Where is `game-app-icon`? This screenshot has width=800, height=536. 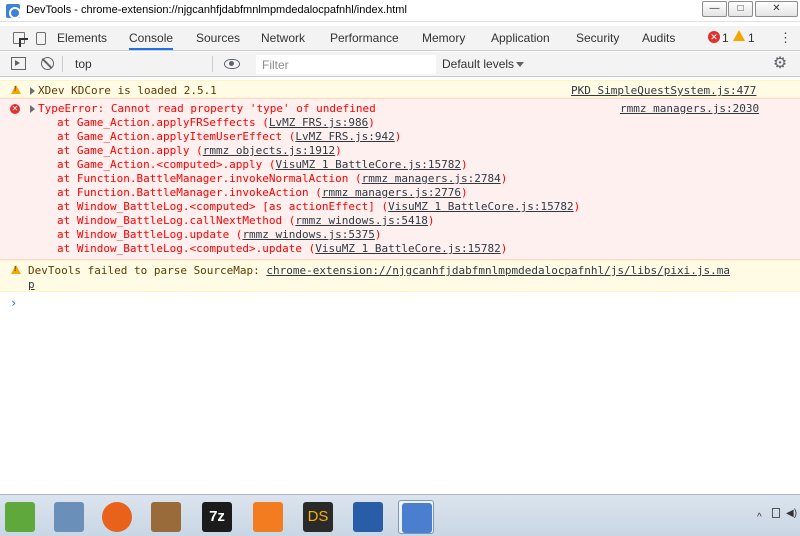 game-app-icon is located at coordinates (166, 517).